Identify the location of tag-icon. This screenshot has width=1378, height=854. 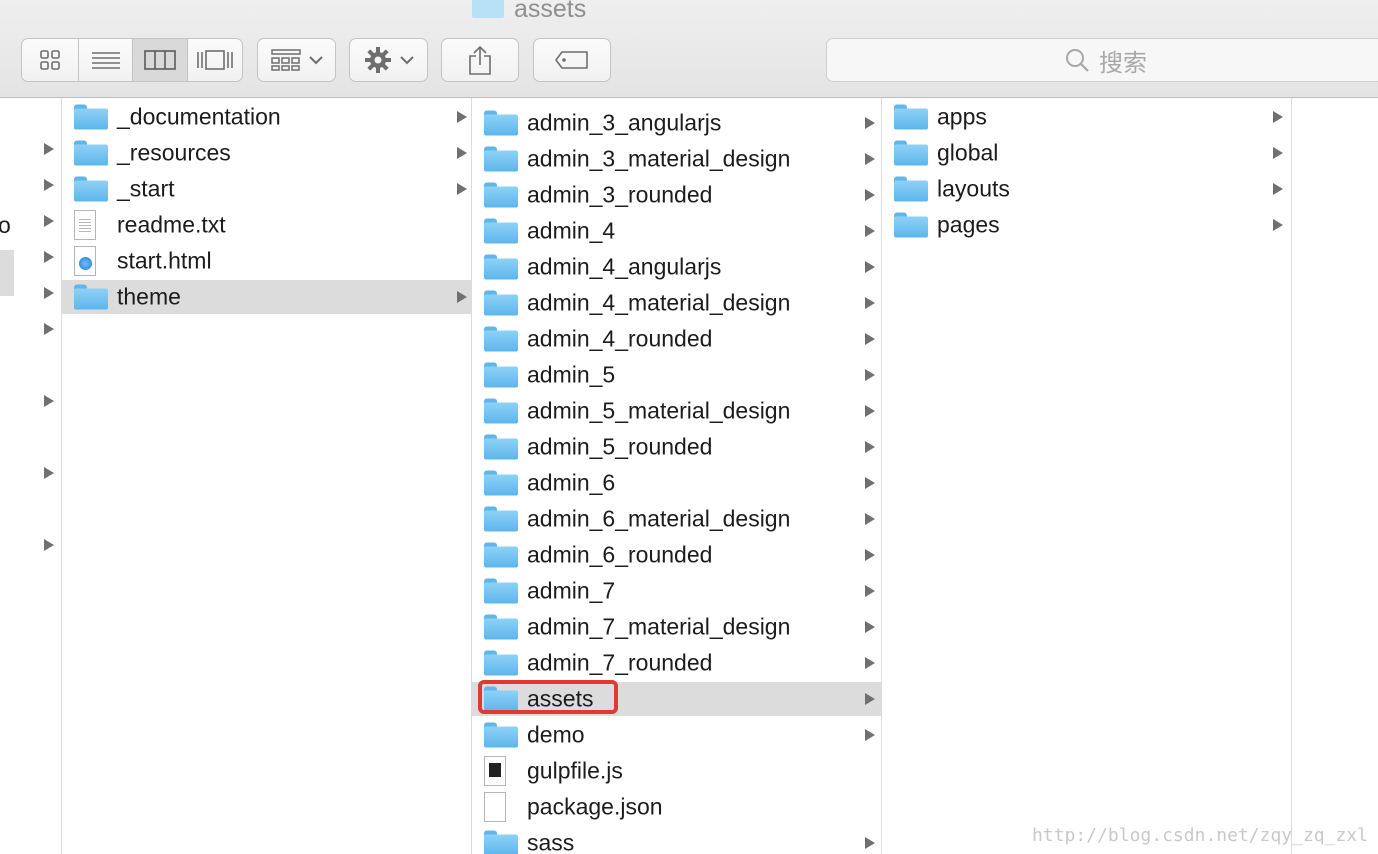
(571, 60).